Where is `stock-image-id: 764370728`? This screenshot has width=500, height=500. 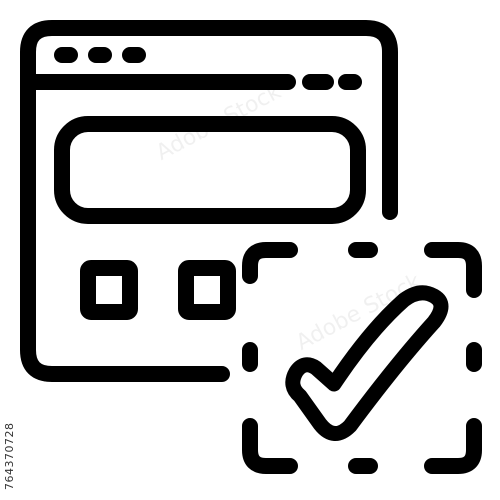 stock-image-id: 764370728 is located at coordinates (9, 456).